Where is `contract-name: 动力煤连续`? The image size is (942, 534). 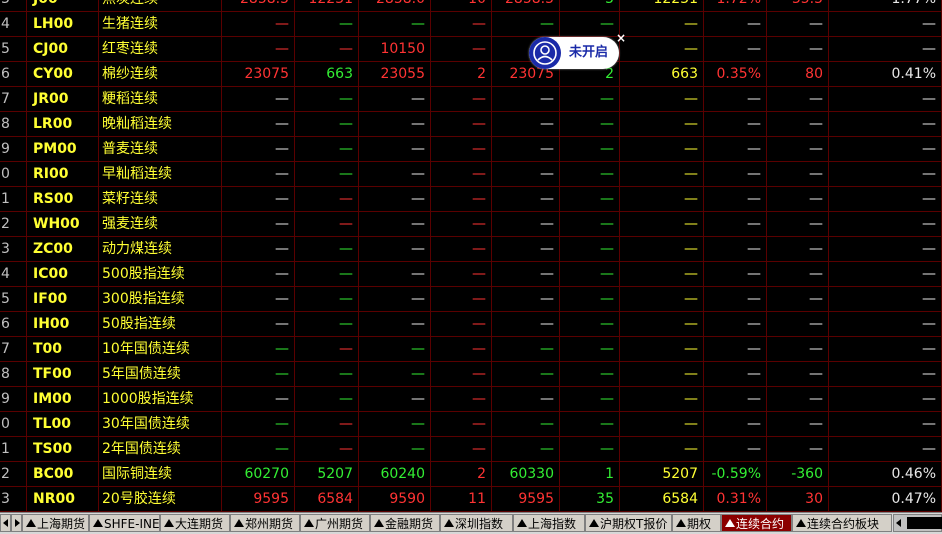 contract-name: 动力煤连续 is located at coordinates (160, 249).